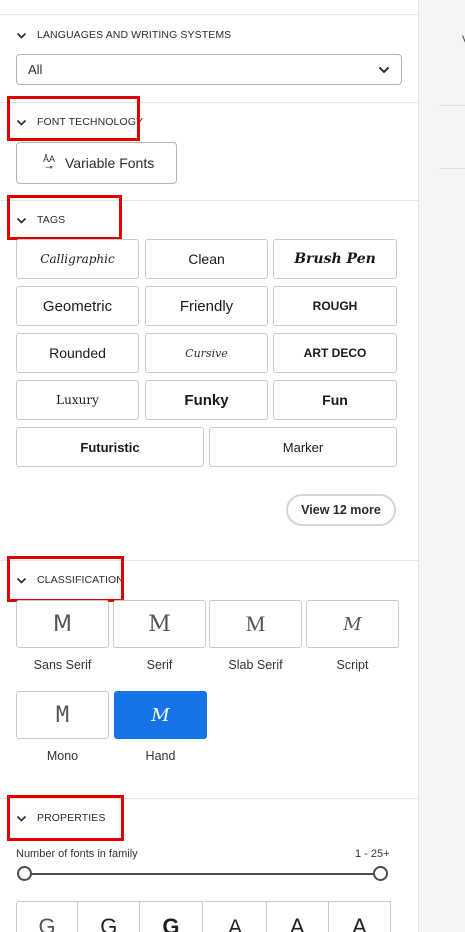 The image size is (465, 932). I want to click on tag-rounded: Rounded, so click(77, 353).